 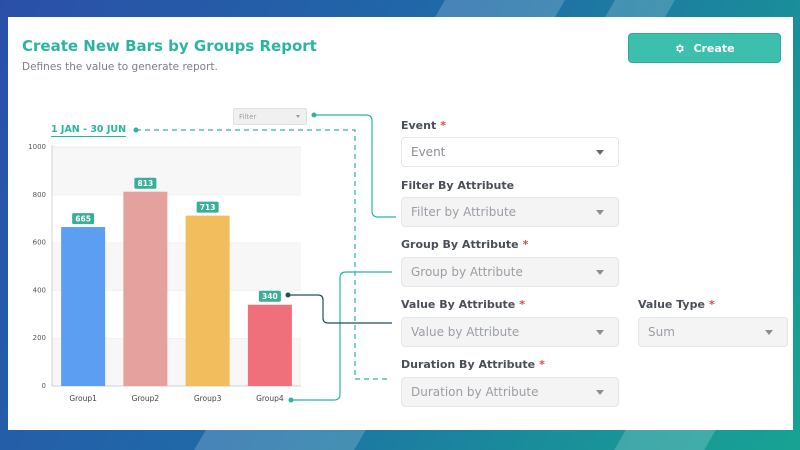 I want to click on value-by-label: Value By Attribute *, so click(x=463, y=304).